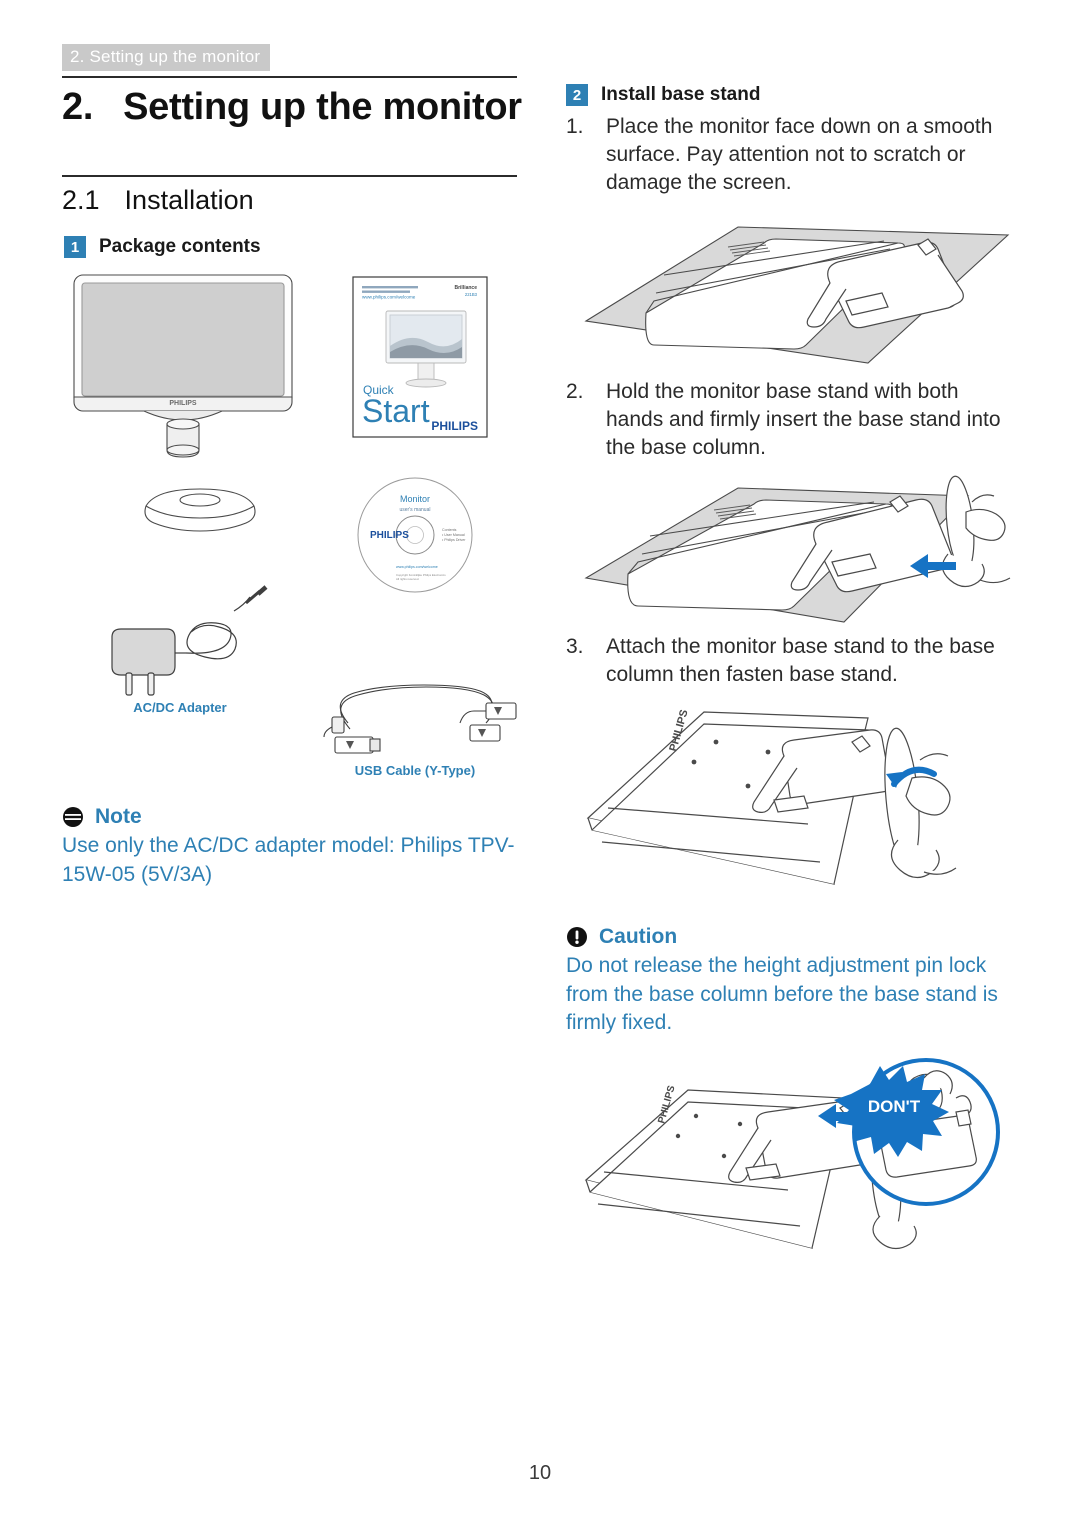  I want to click on section-heading: 2.1 Installation, so click(297, 200).